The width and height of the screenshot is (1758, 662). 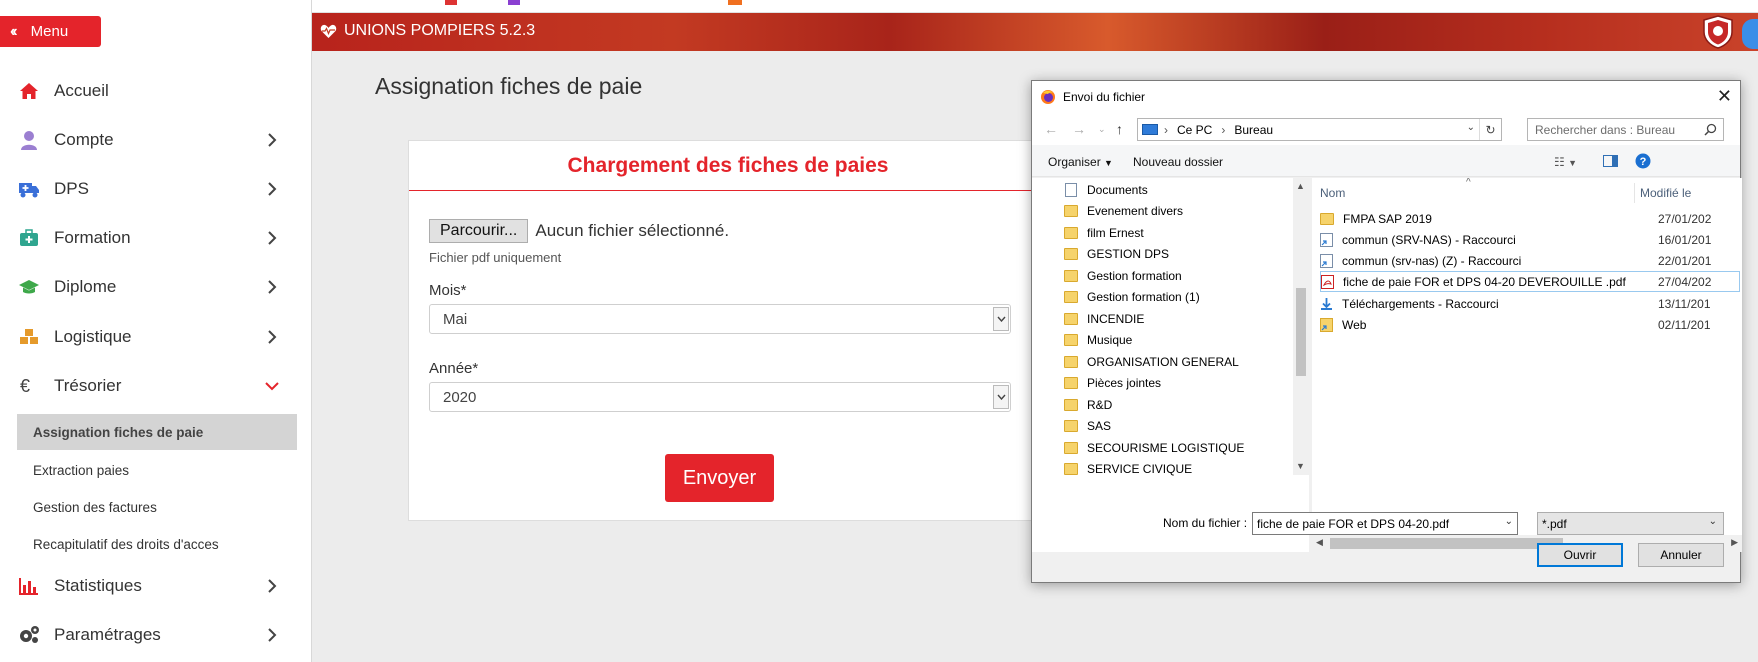 I want to click on sidebar-item-accueil: Accueil, so click(x=150, y=91).